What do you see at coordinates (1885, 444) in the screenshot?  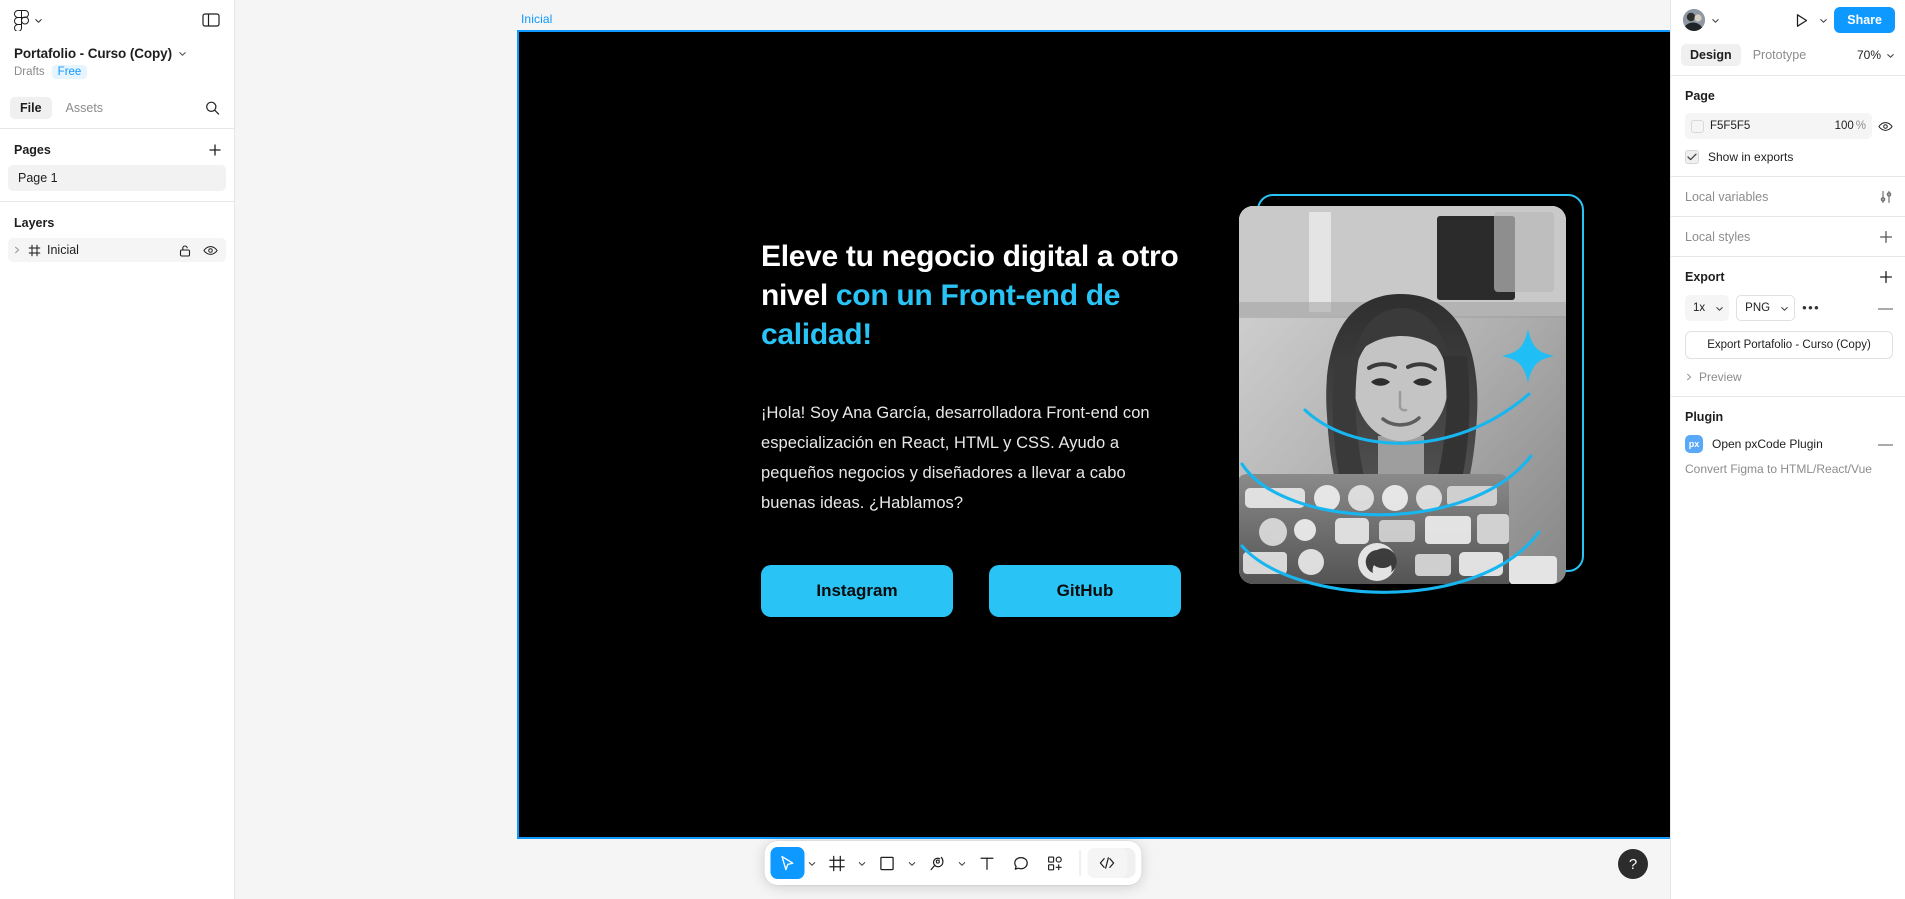 I see `plugin-remove-icon: —` at bounding box center [1885, 444].